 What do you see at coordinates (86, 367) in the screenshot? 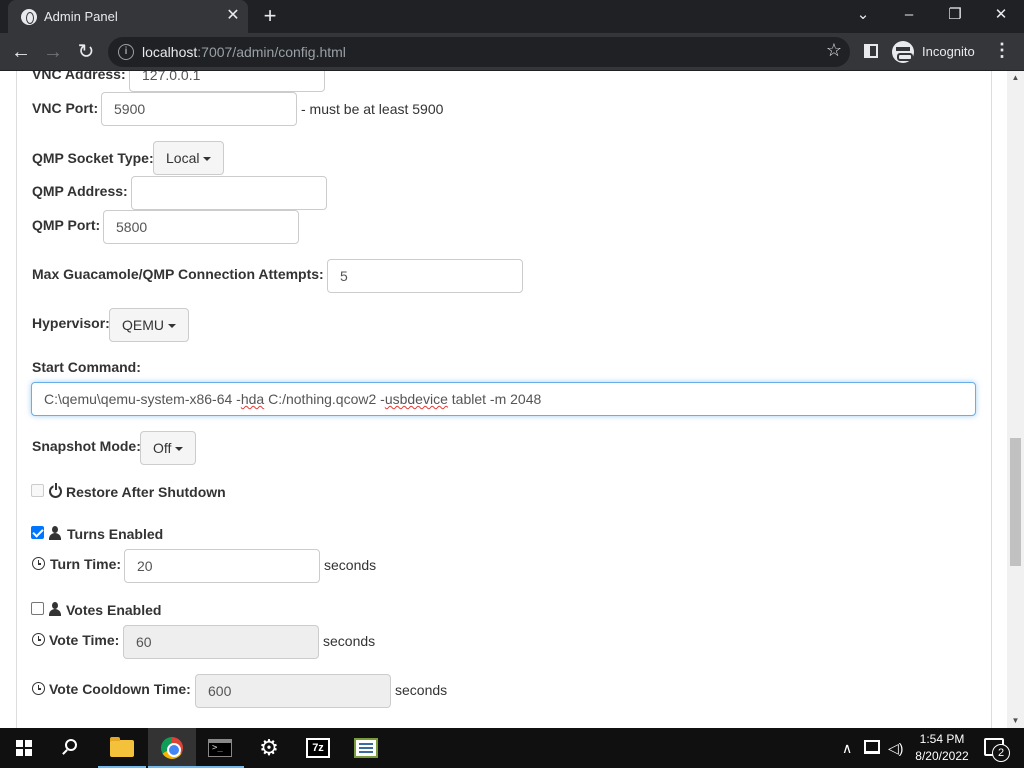
I see `start-command-label: Start Command:` at bounding box center [86, 367].